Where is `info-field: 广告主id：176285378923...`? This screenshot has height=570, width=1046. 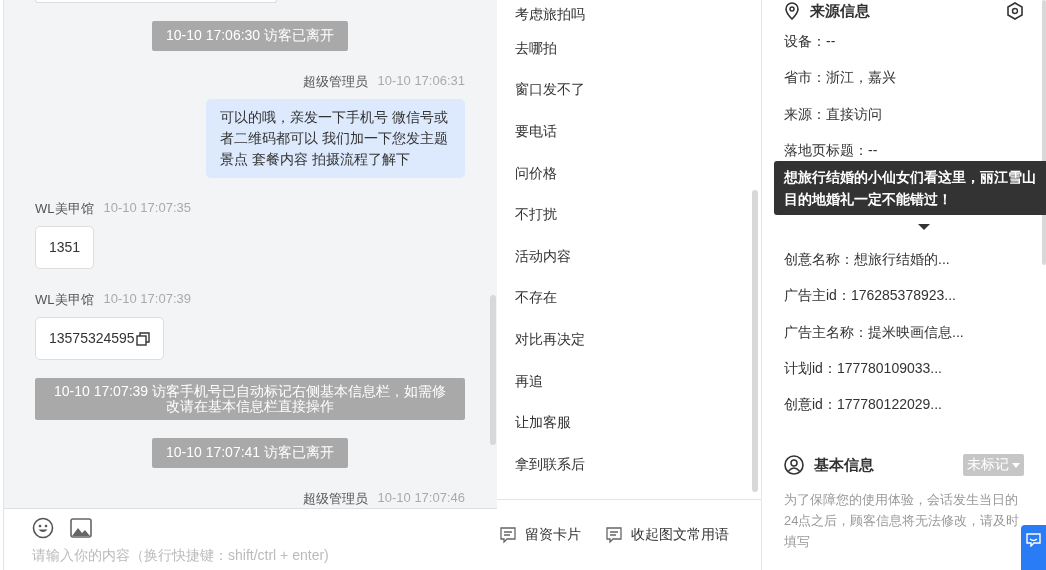 info-field: 广告主id：176285378923... is located at coordinates (904, 296).